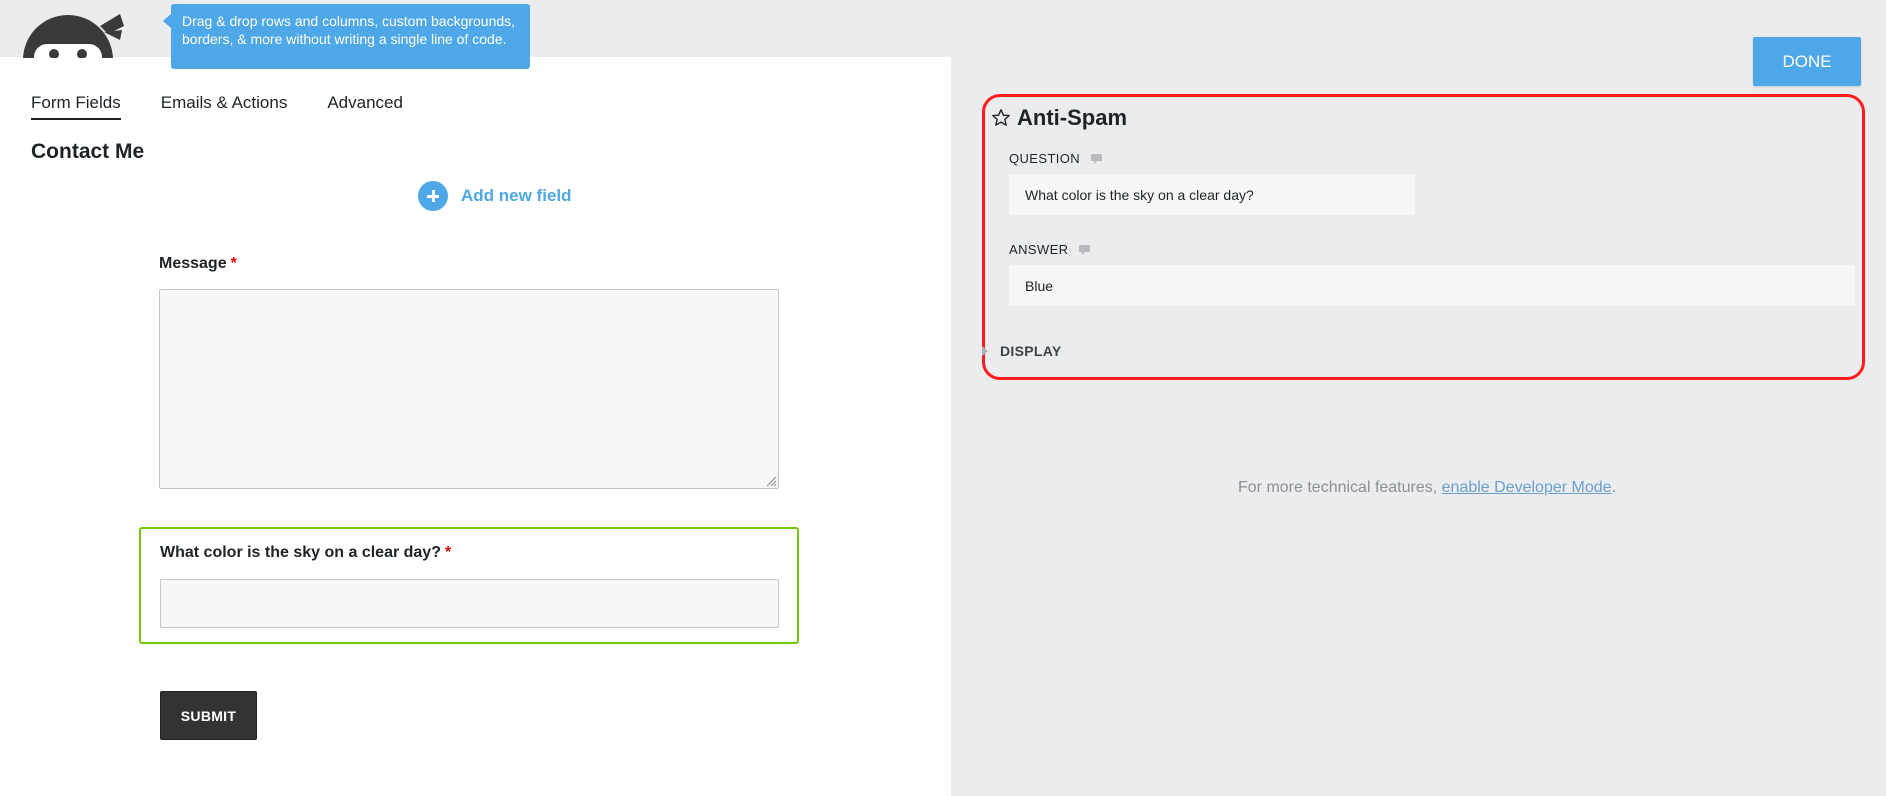  What do you see at coordinates (224, 106) in the screenshot?
I see `tab-emails-actions: Emails & Actions` at bounding box center [224, 106].